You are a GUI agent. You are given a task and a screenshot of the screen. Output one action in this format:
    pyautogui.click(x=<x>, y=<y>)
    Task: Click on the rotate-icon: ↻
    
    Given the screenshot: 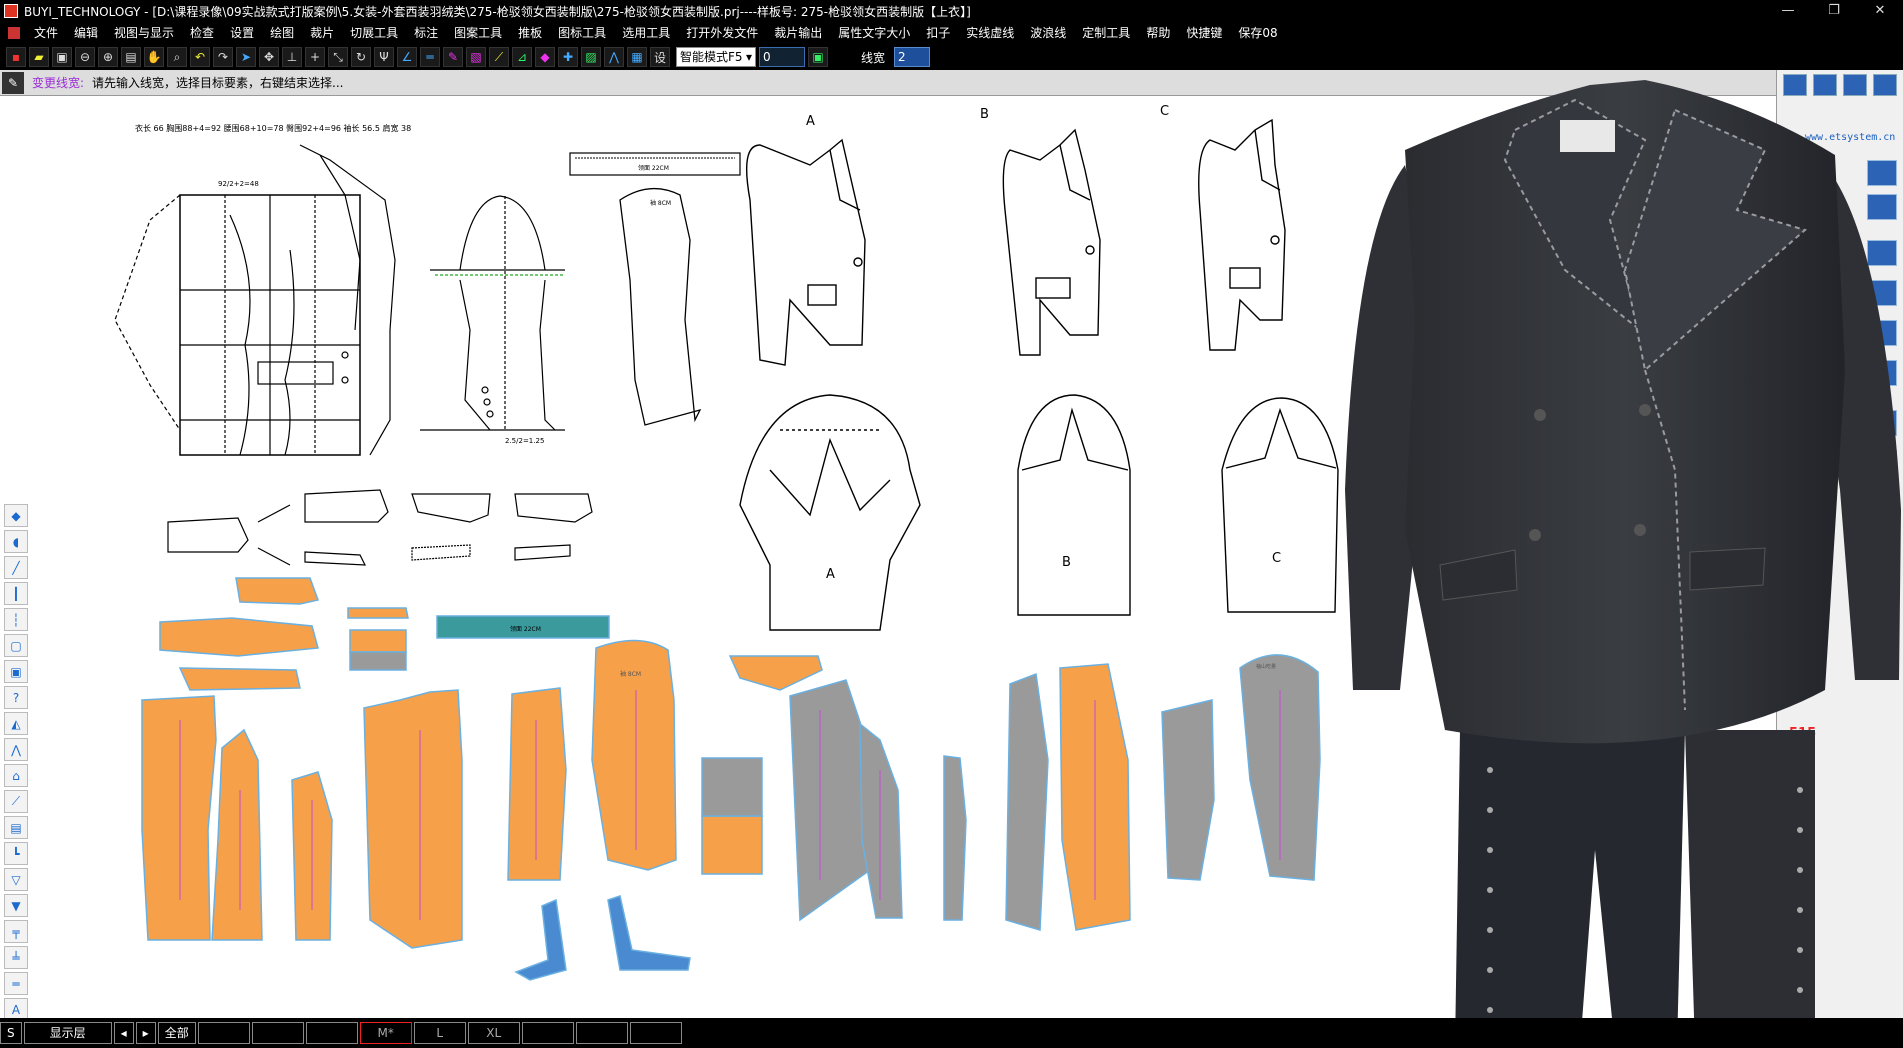 What is the action you would take?
    pyautogui.click(x=361, y=57)
    